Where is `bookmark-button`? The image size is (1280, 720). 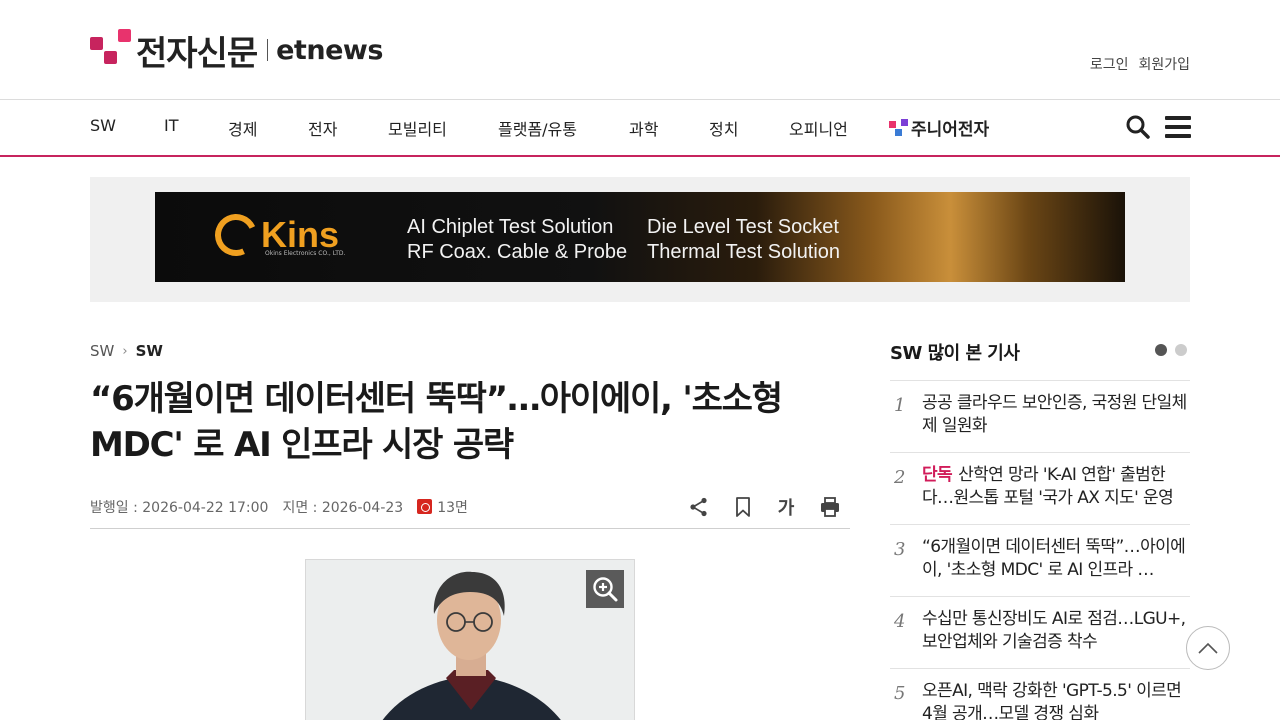
bookmark-button is located at coordinates (743, 507).